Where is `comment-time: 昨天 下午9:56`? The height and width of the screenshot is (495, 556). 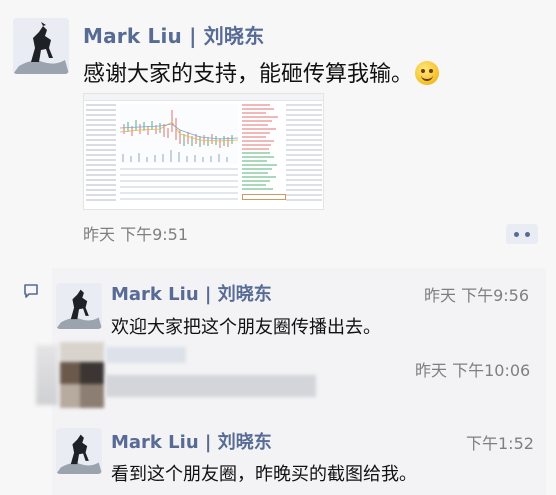
comment-time: 昨天 下午9:56 is located at coordinates (477, 295).